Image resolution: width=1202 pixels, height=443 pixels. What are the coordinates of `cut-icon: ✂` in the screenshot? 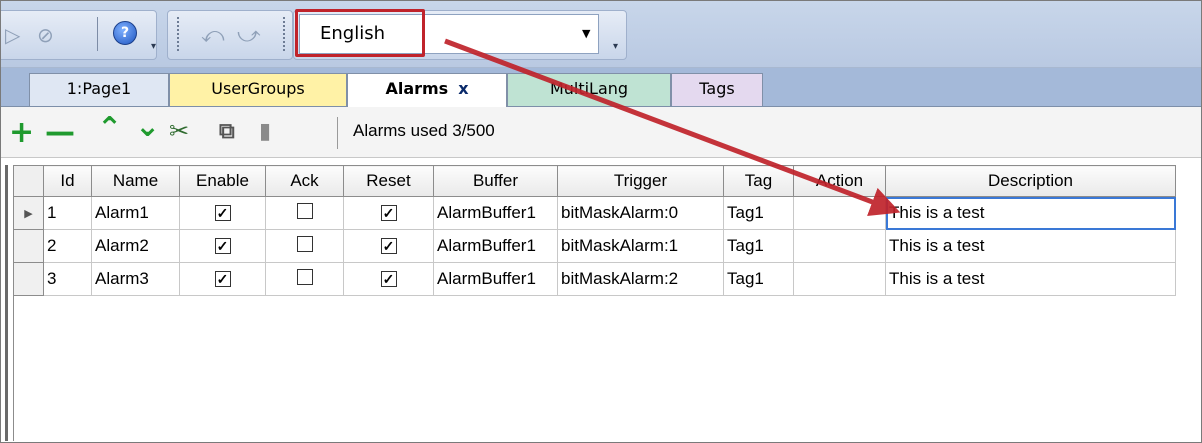 It's located at (179, 131).